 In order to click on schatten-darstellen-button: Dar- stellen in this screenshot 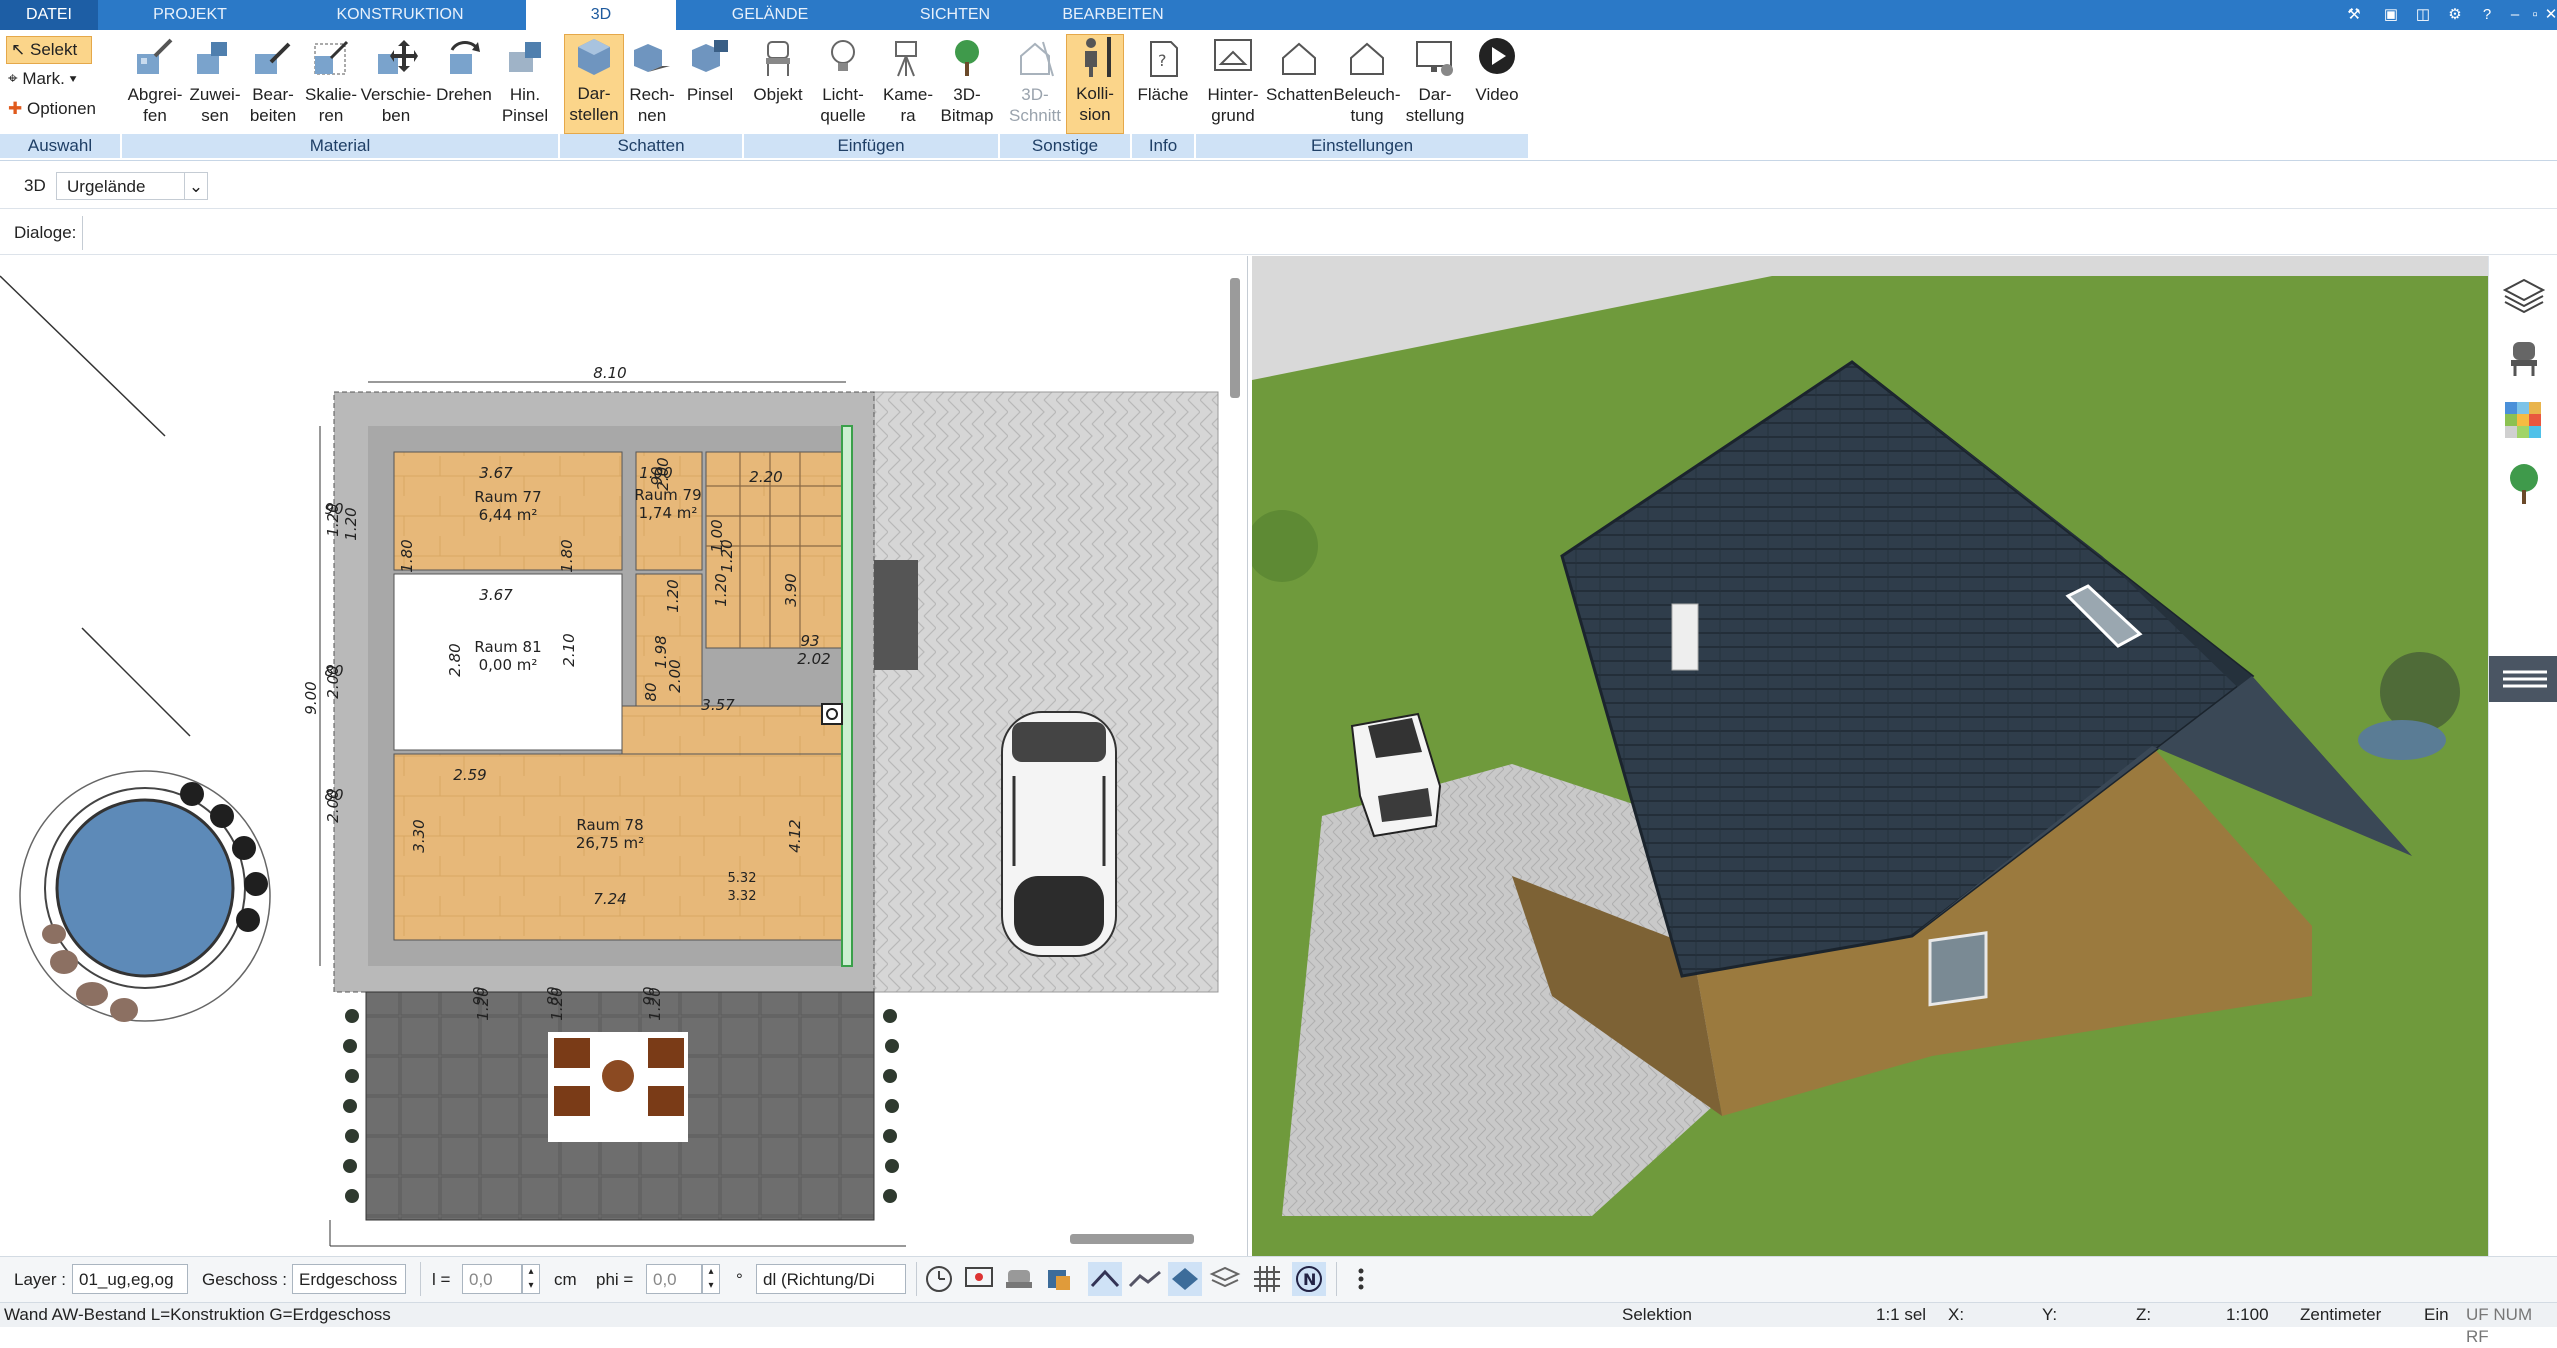, I will do `click(594, 84)`.